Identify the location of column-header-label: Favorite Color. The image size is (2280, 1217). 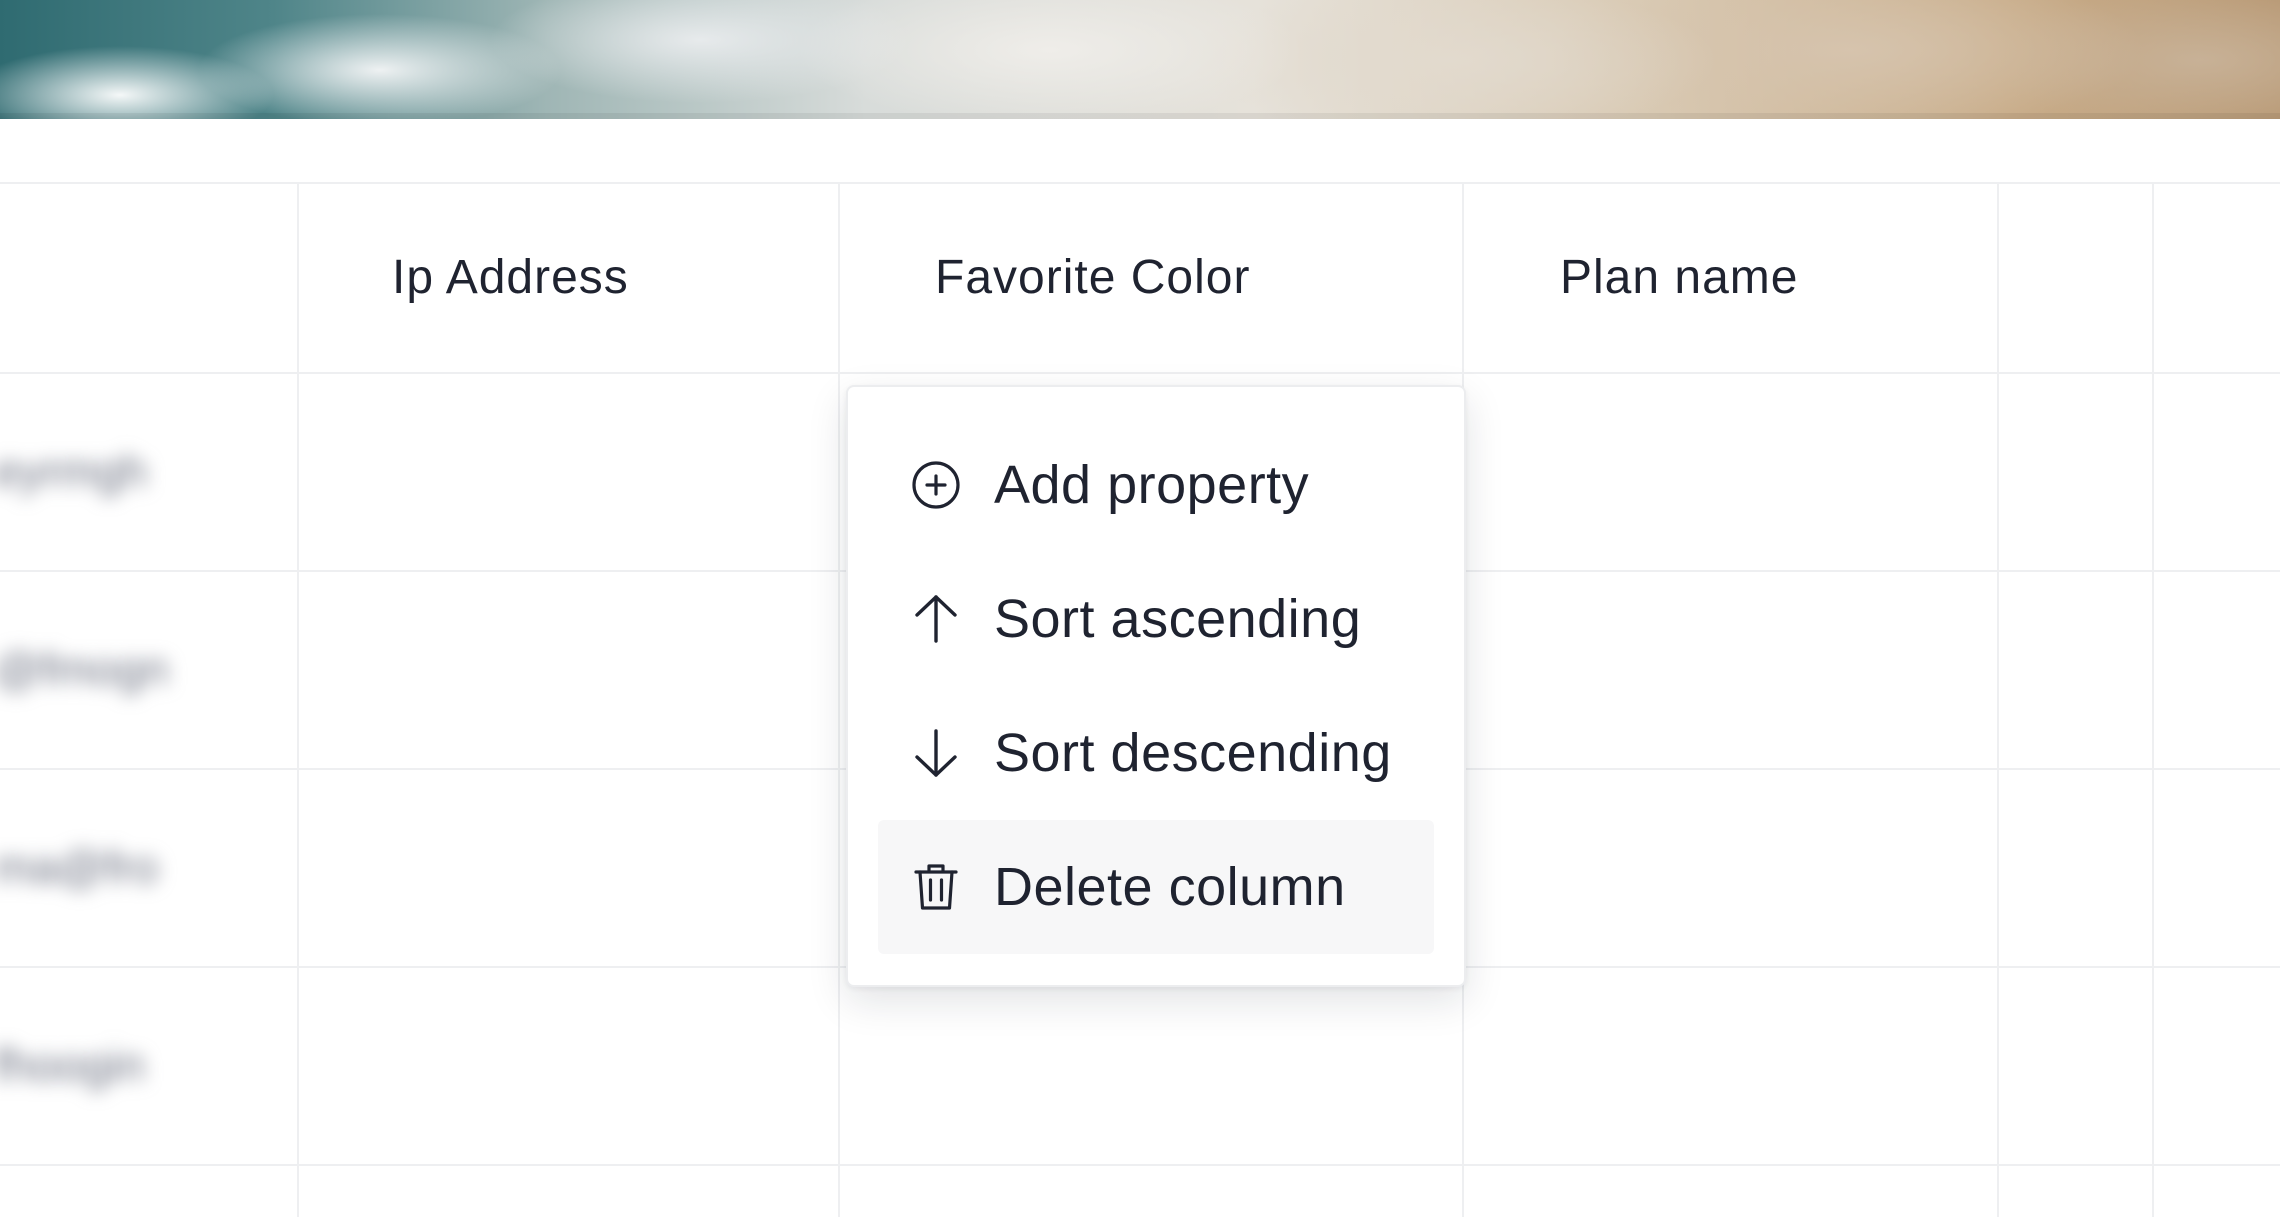
(1093, 277).